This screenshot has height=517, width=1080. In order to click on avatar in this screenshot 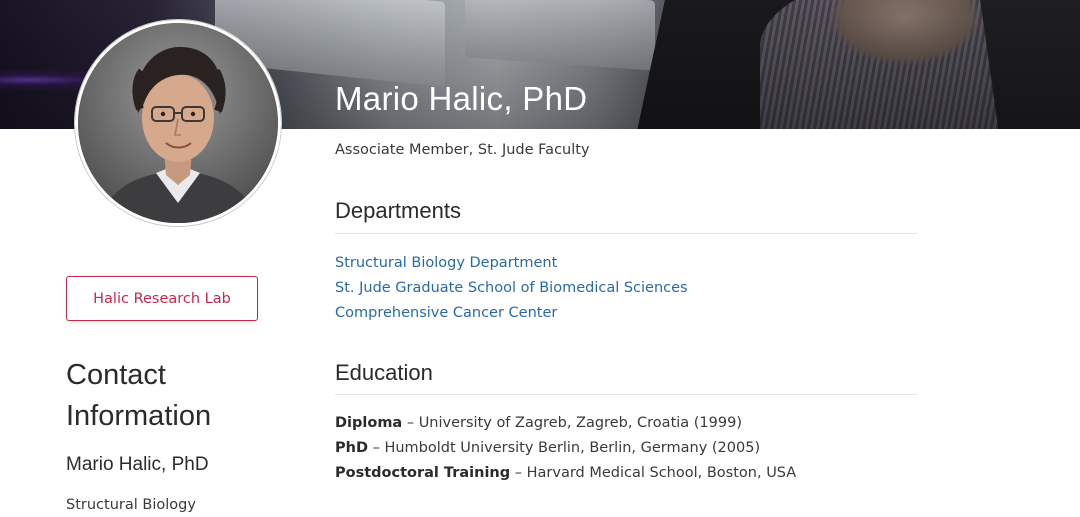, I will do `click(178, 123)`.